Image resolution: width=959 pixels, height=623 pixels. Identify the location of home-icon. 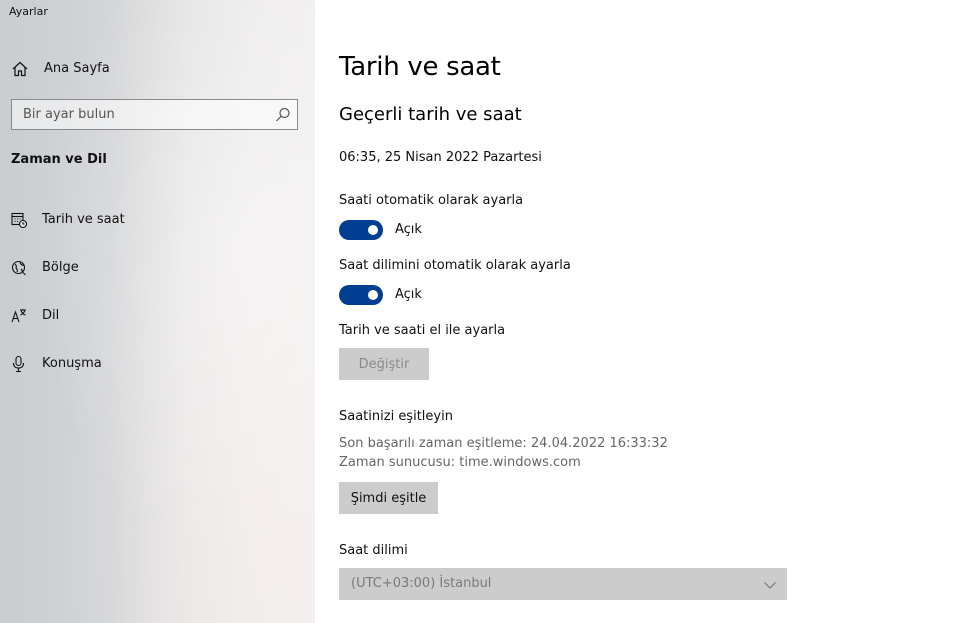
(20, 69).